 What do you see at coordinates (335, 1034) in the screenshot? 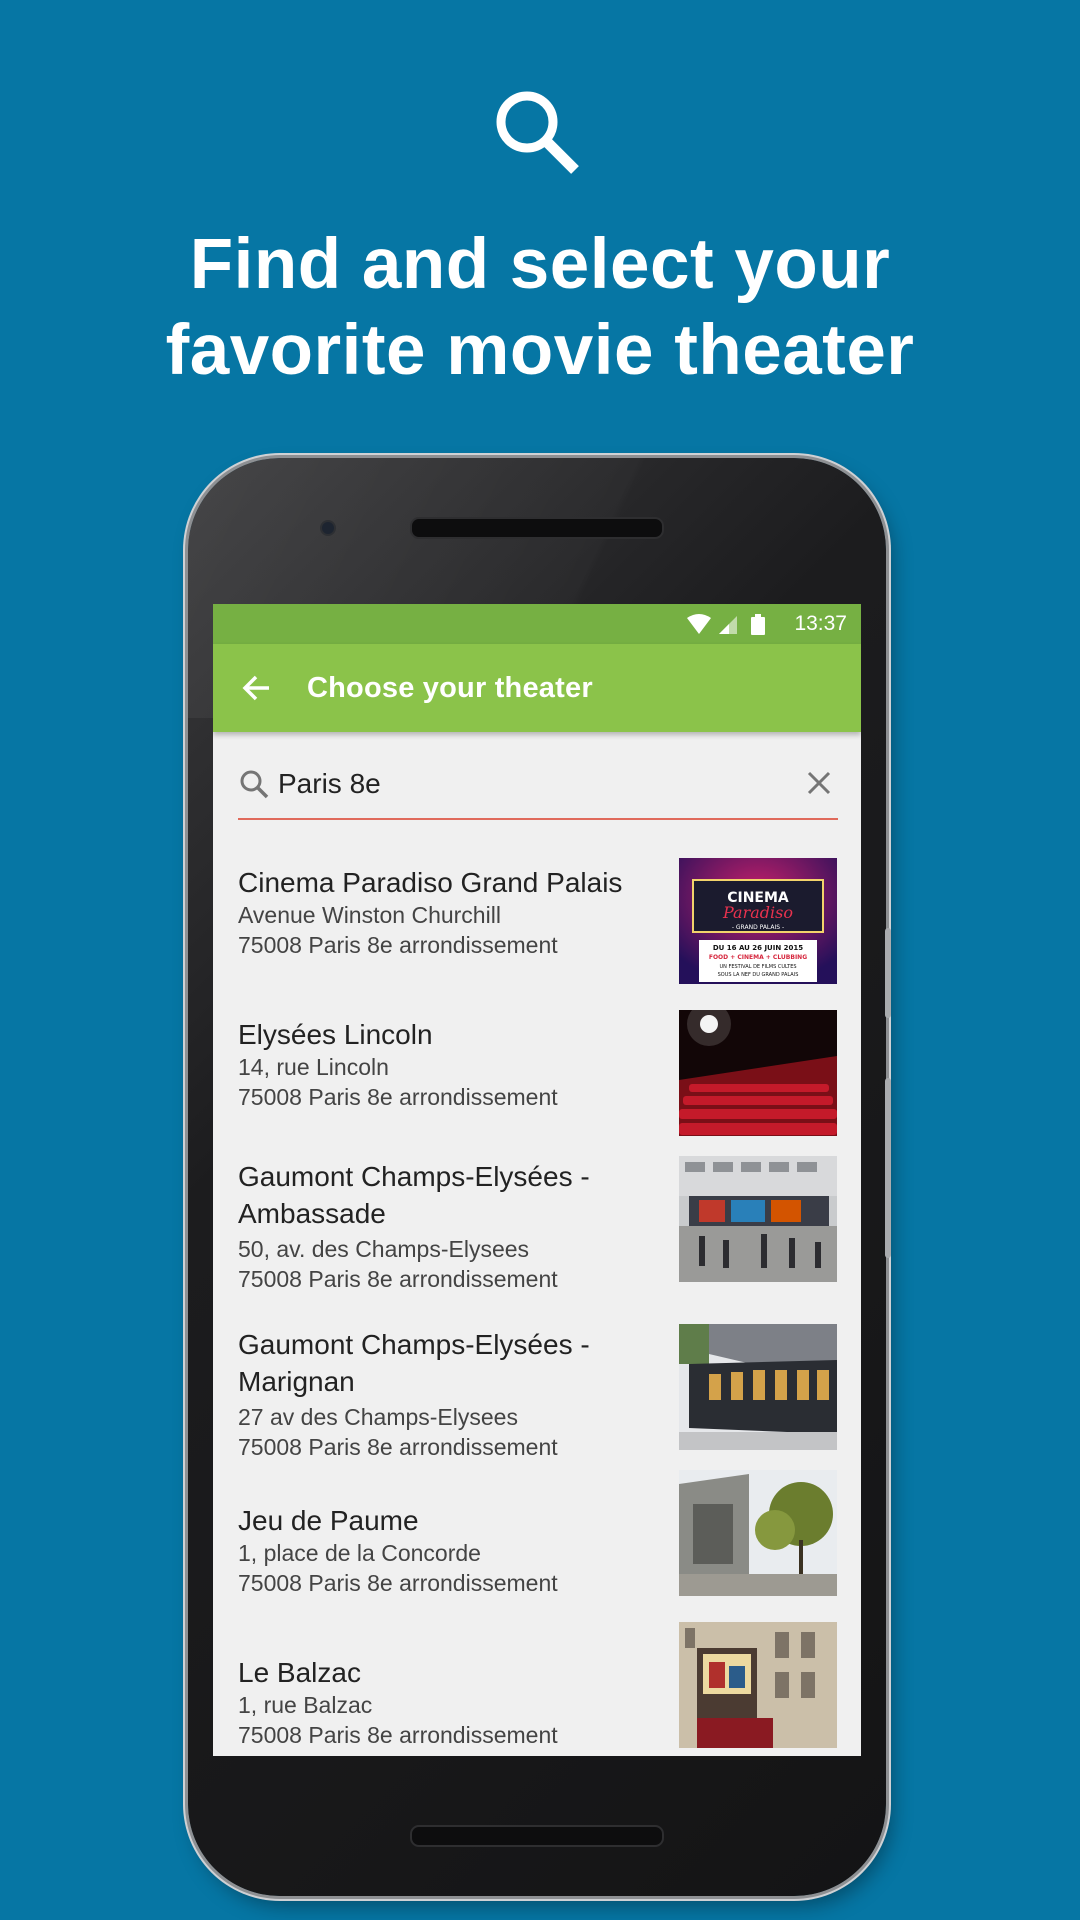
I see `theater-name: Elysées Lincoln` at bounding box center [335, 1034].